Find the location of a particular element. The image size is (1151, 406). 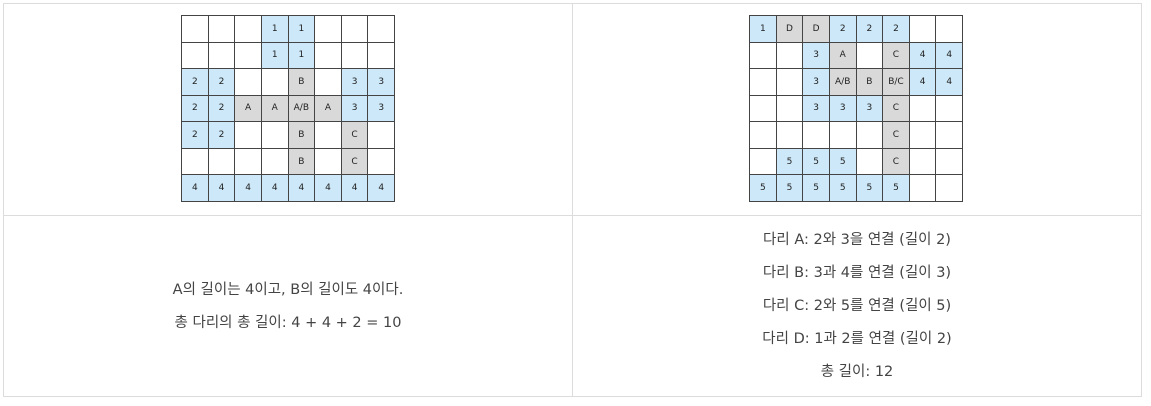

bridge-c-description: 다리 C: 2와 5를 연결 (길이 5) is located at coordinates (857, 306).